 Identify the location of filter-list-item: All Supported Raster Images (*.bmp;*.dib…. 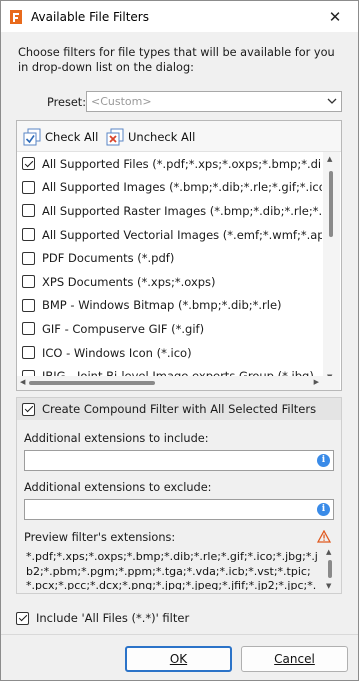
(169, 211).